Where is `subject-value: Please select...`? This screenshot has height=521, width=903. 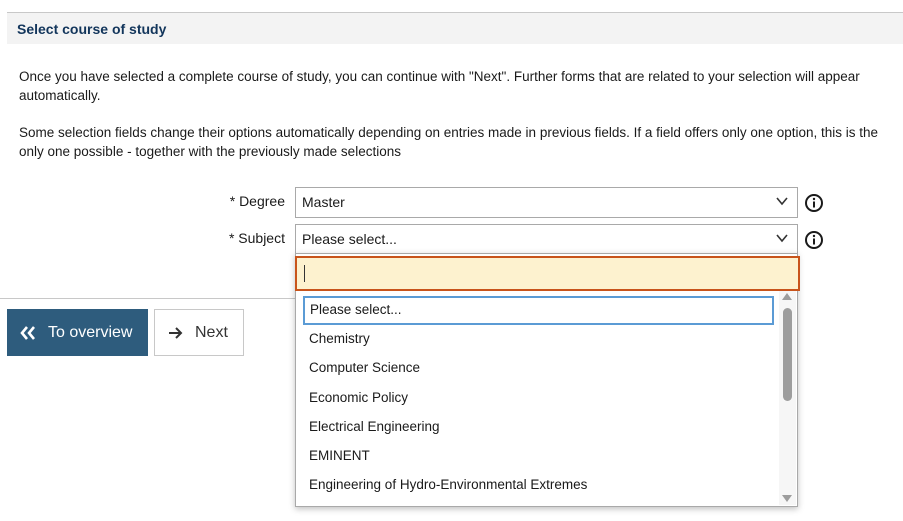 subject-value: Please select... is located at coordinates (349, 239).